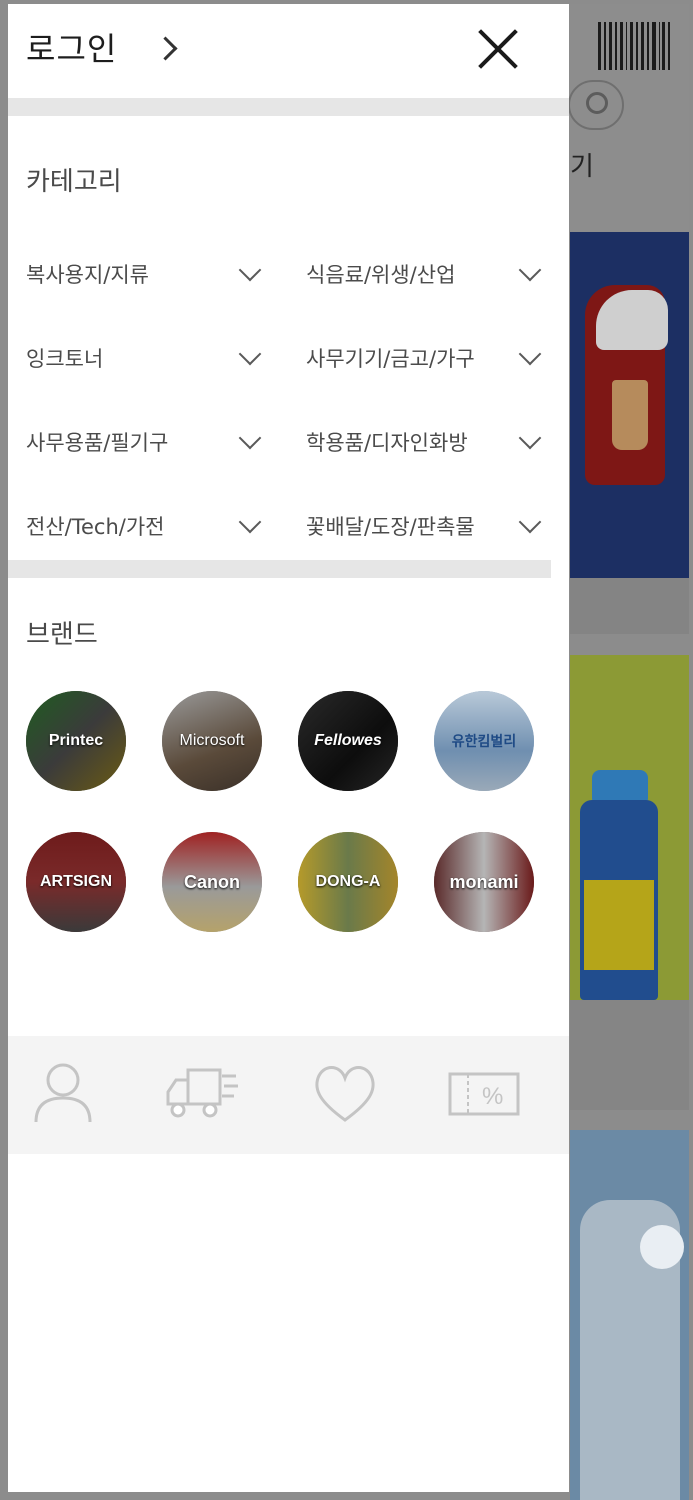 The image size is (693, 1500). I want to click on coupon-icon: %, so click(483, 1093).